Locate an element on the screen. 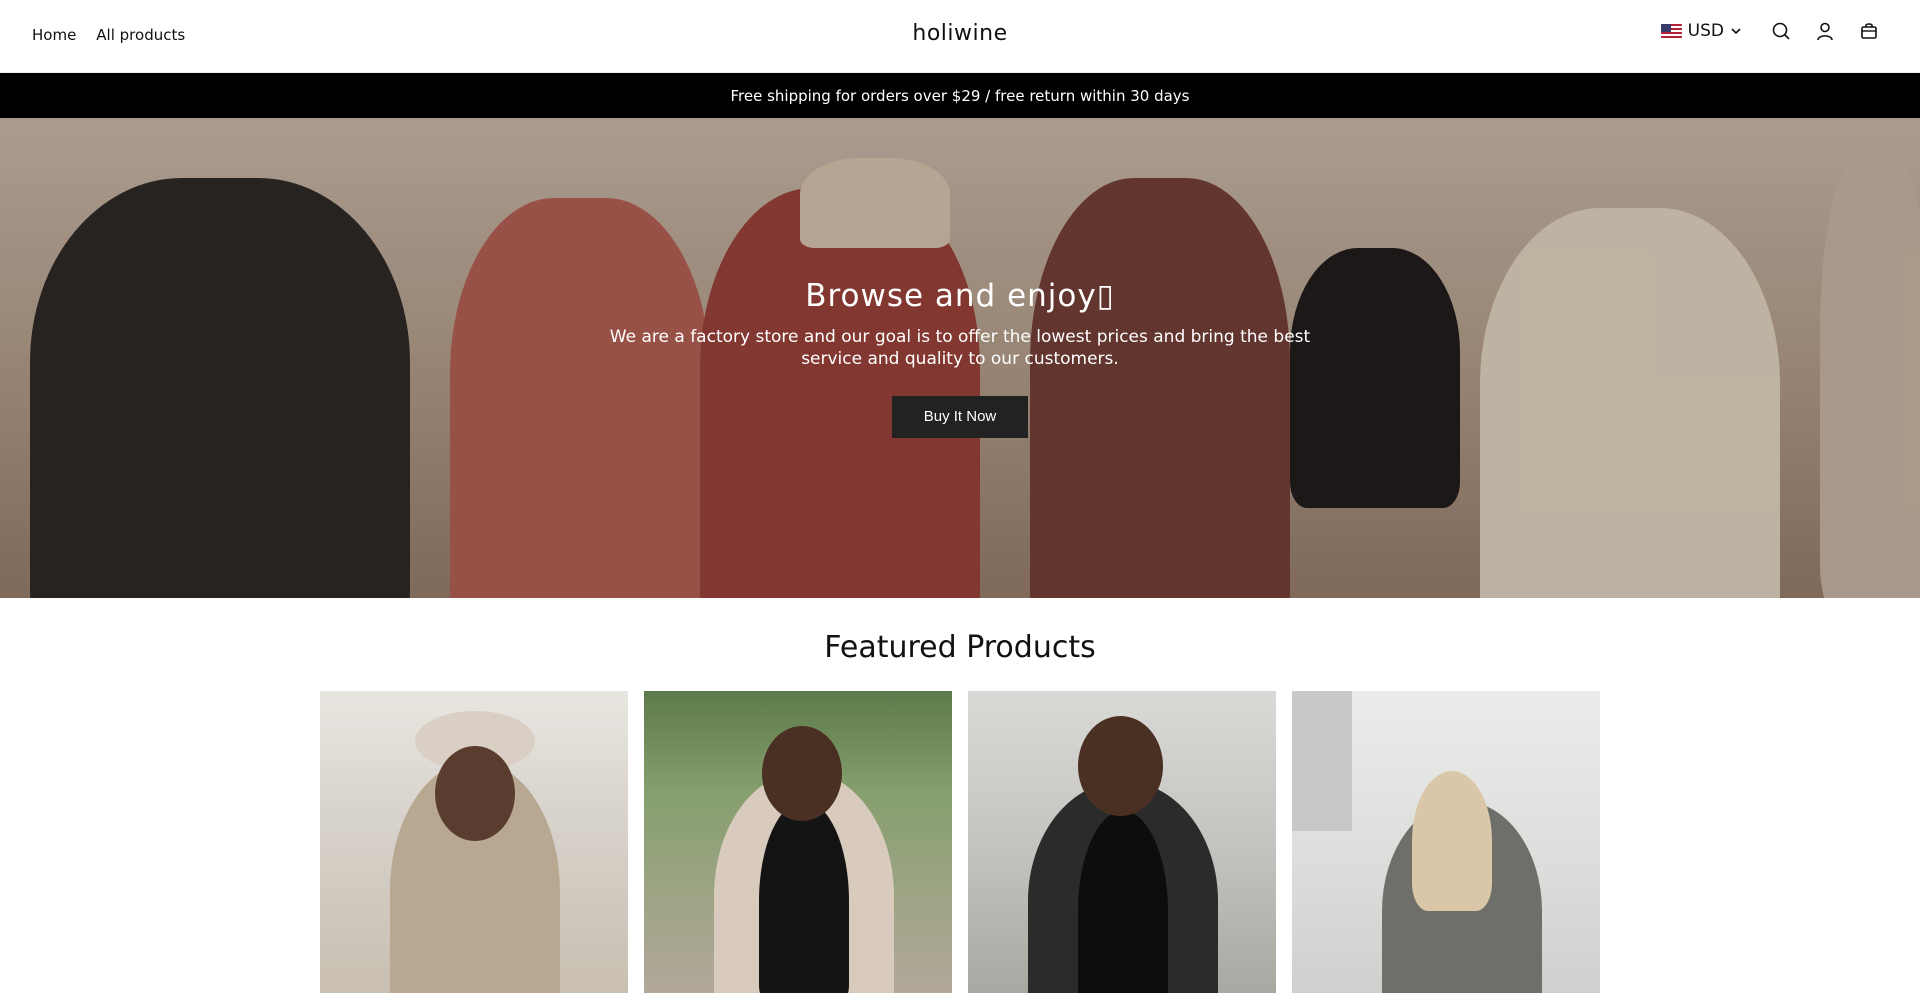 This screenshot has height=993, width=1920. search-icon is located at coordinates (1781, 31).